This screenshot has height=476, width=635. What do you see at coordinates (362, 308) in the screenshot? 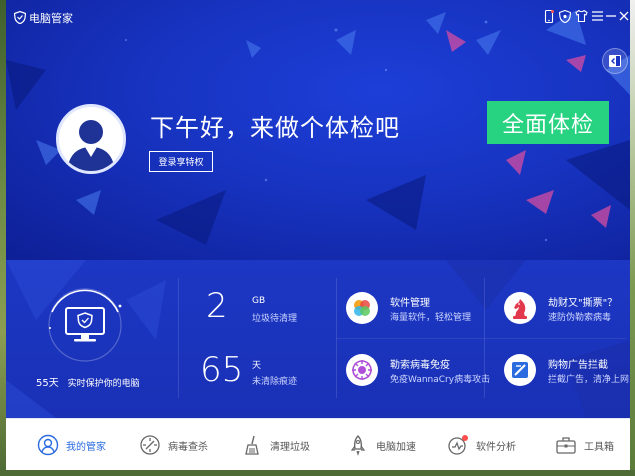
I see `software-manager-icon` at bounding box center [362, 308].